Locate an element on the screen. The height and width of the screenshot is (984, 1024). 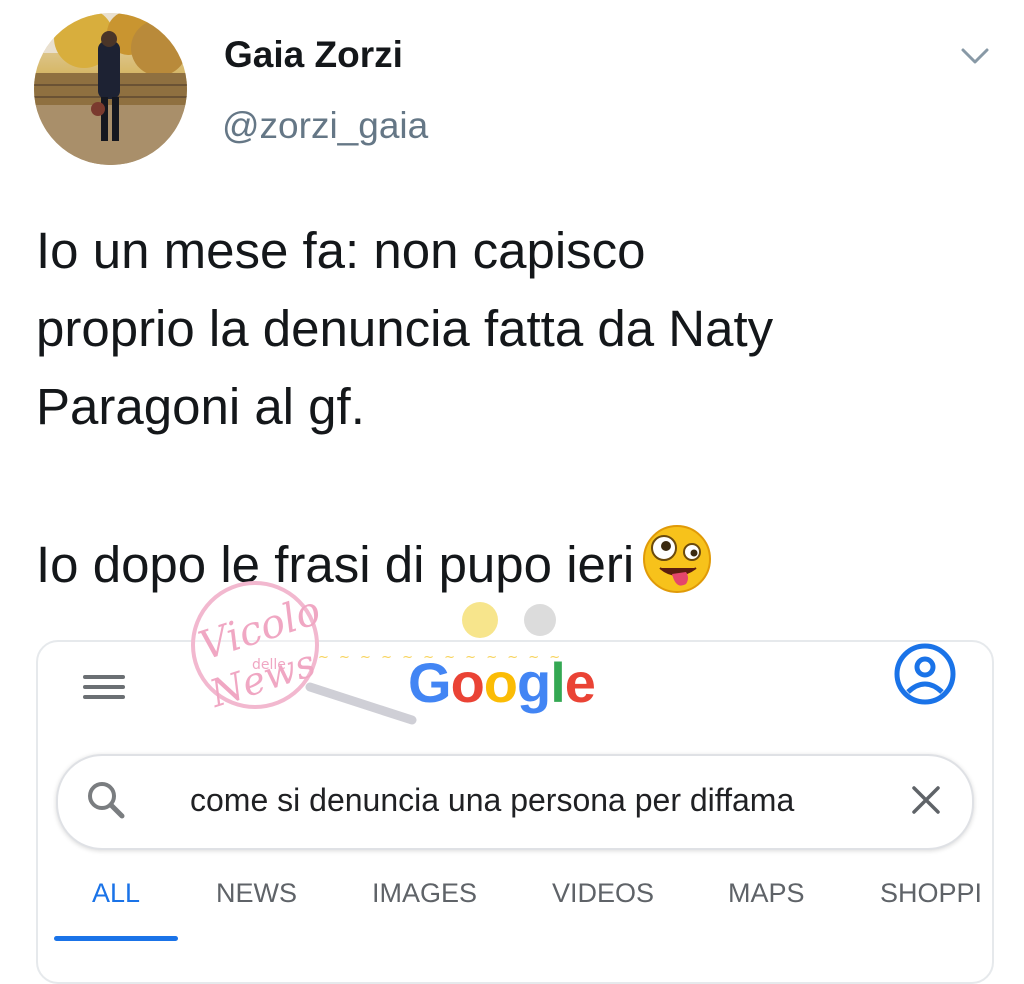
tweet-line: Io dopo le frasi di pupo ieri is located at coordinates (511, 564).